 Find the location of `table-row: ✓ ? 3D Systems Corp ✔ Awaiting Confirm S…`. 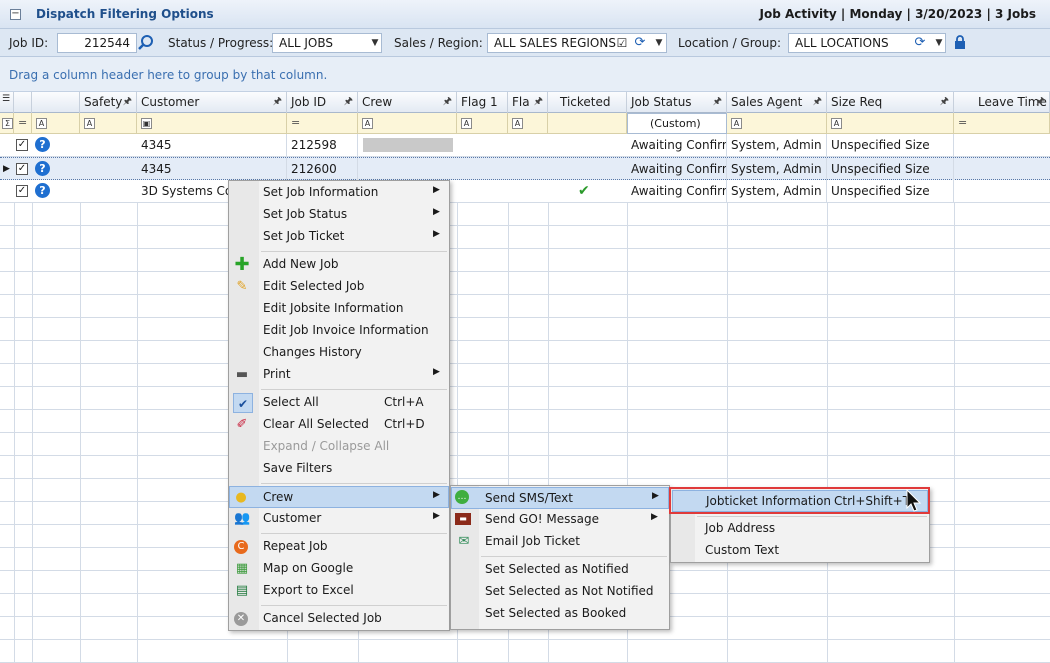

table-row: ✓ ? 3D Systems Corp ✔ Awaiting Confirm S… is located at coordinates (525, 191).